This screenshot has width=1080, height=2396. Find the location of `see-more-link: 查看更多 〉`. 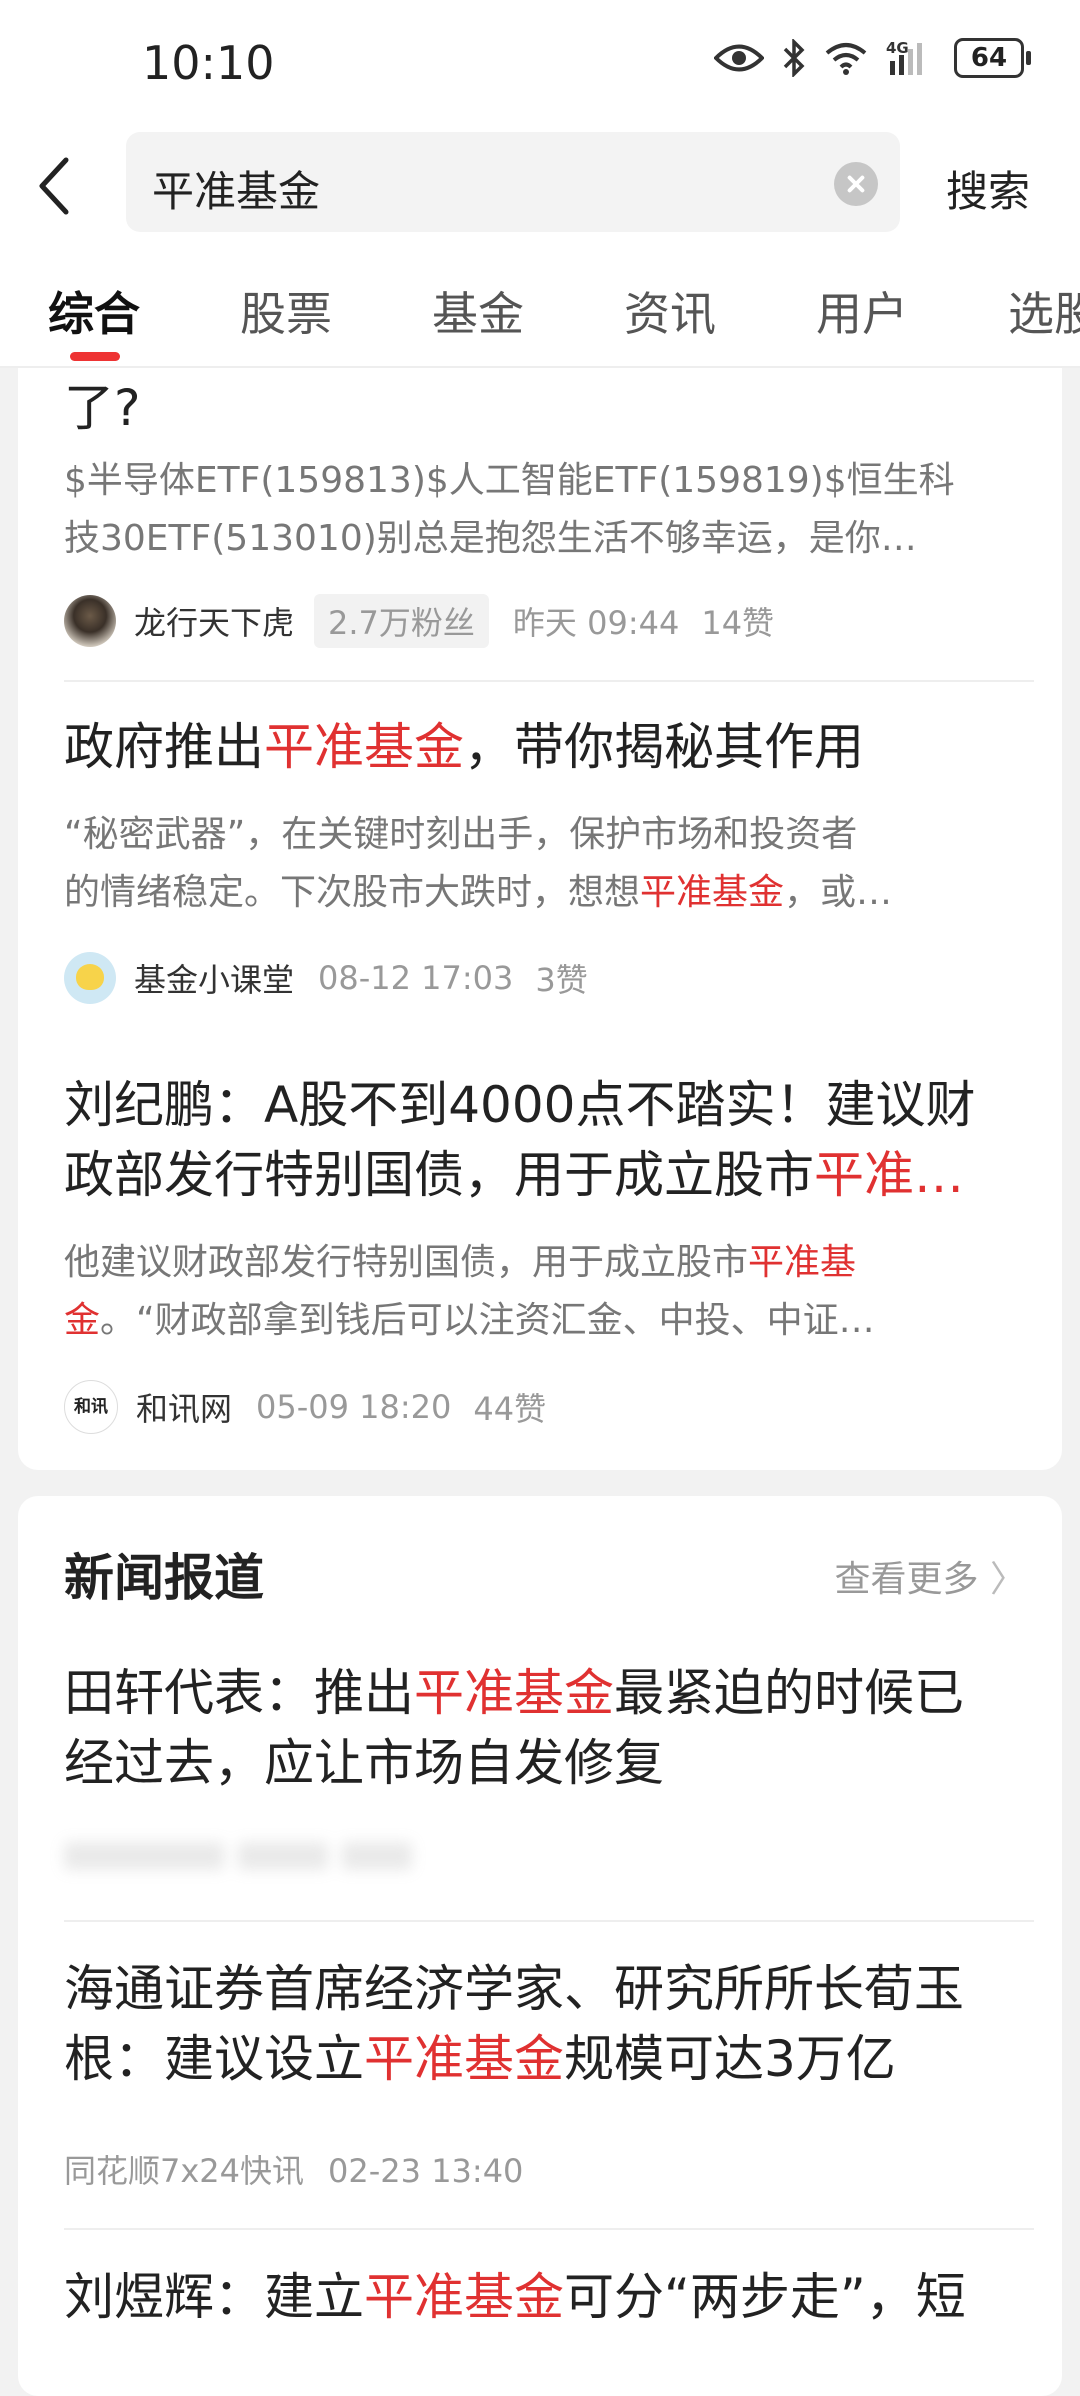

see-more-link: 查看更多 〉 is located at coordinates (930, 1576).